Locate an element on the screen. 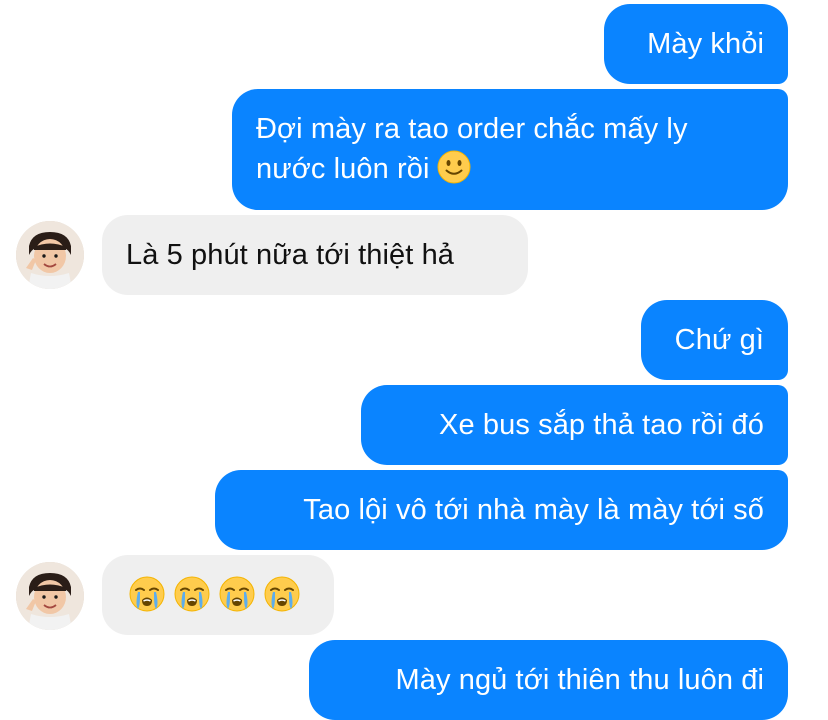  message-bubble-outgoing: Chứ gì is located at coordinates (714, 340).